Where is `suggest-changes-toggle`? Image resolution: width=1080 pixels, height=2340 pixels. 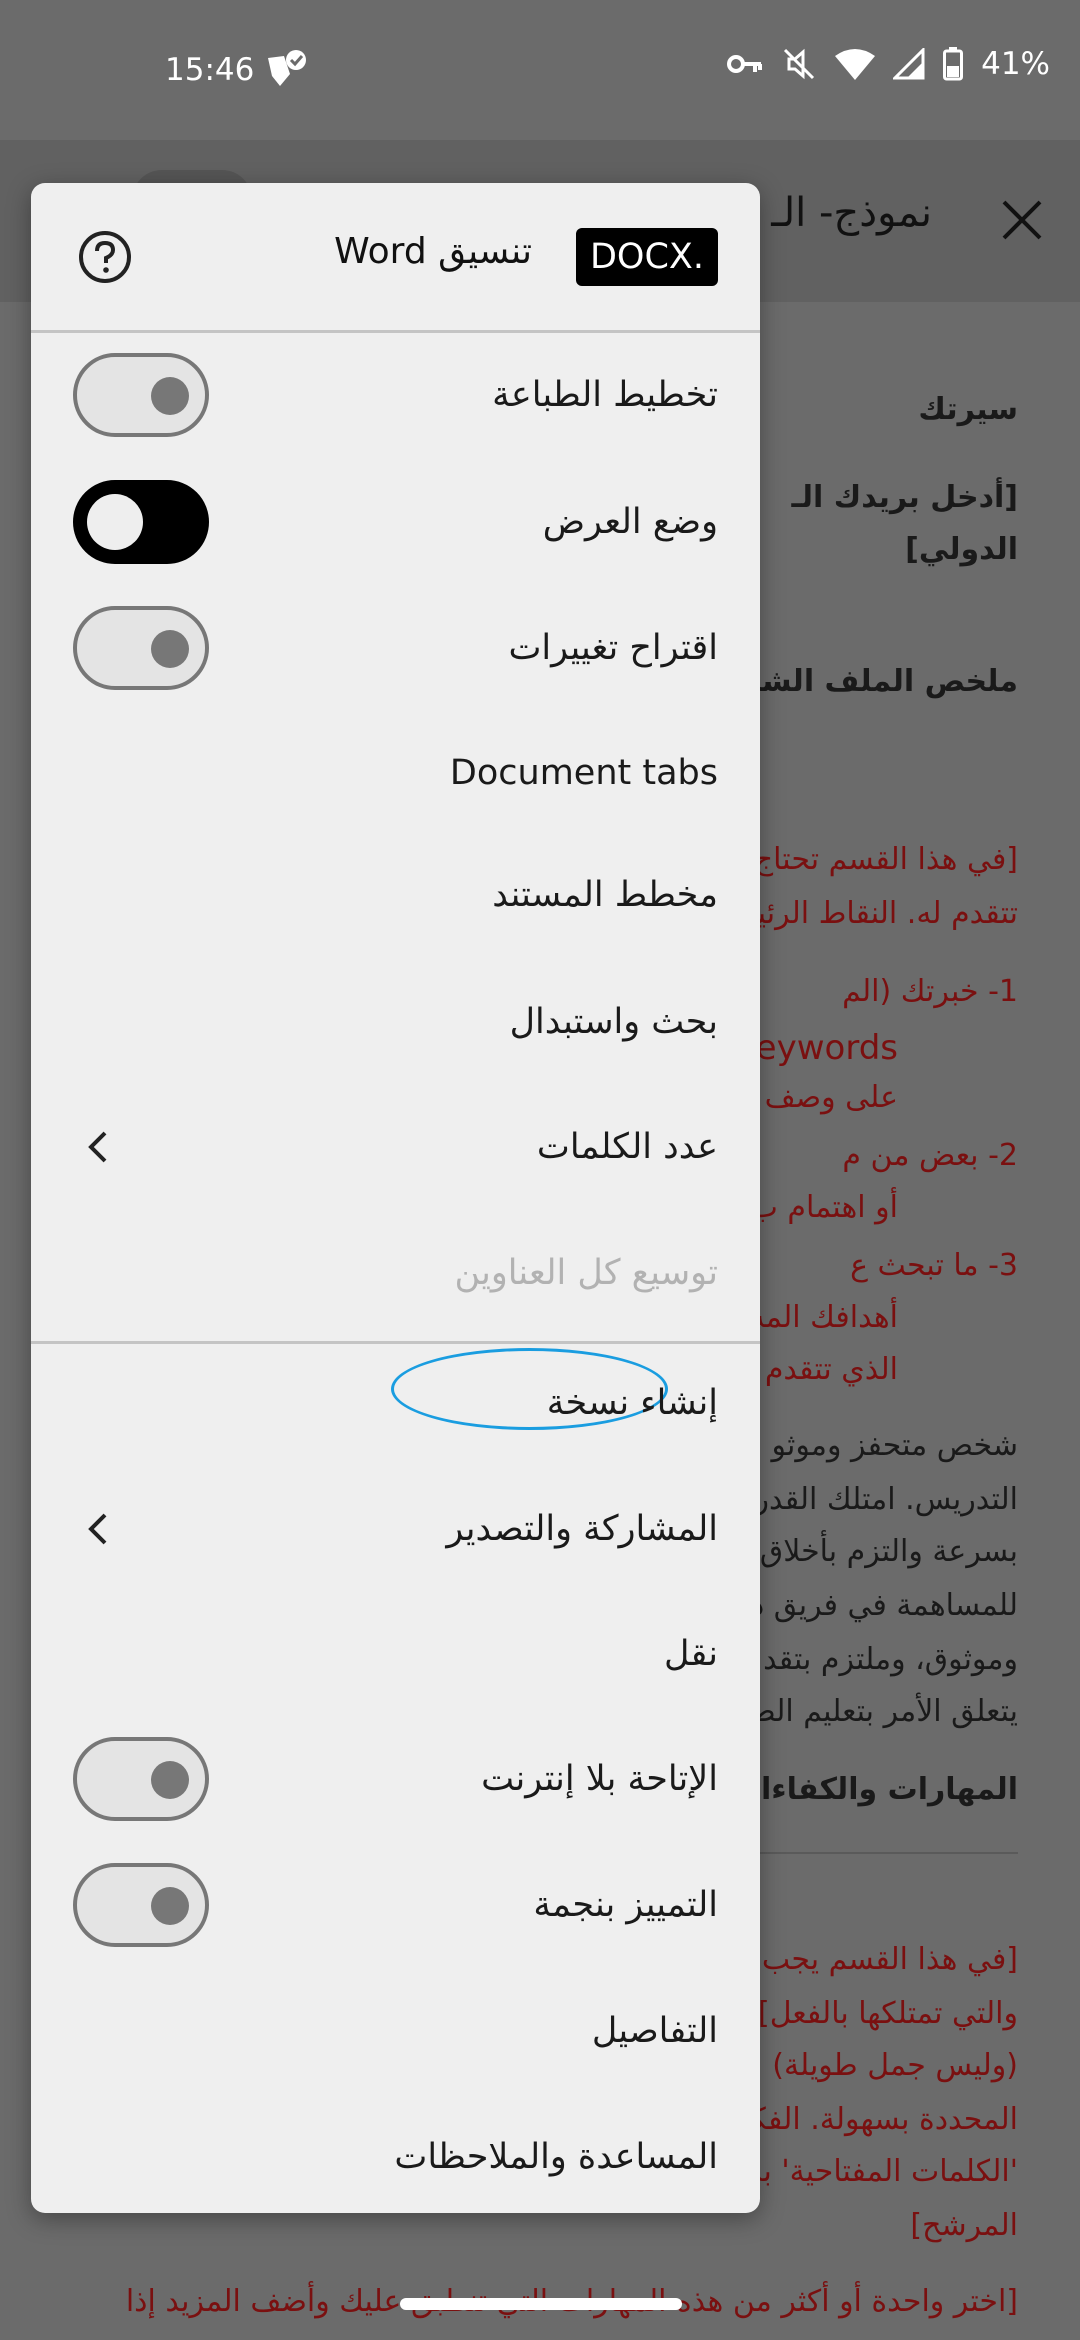 suggest-changes-toggle is located at coordinates (141, 648).